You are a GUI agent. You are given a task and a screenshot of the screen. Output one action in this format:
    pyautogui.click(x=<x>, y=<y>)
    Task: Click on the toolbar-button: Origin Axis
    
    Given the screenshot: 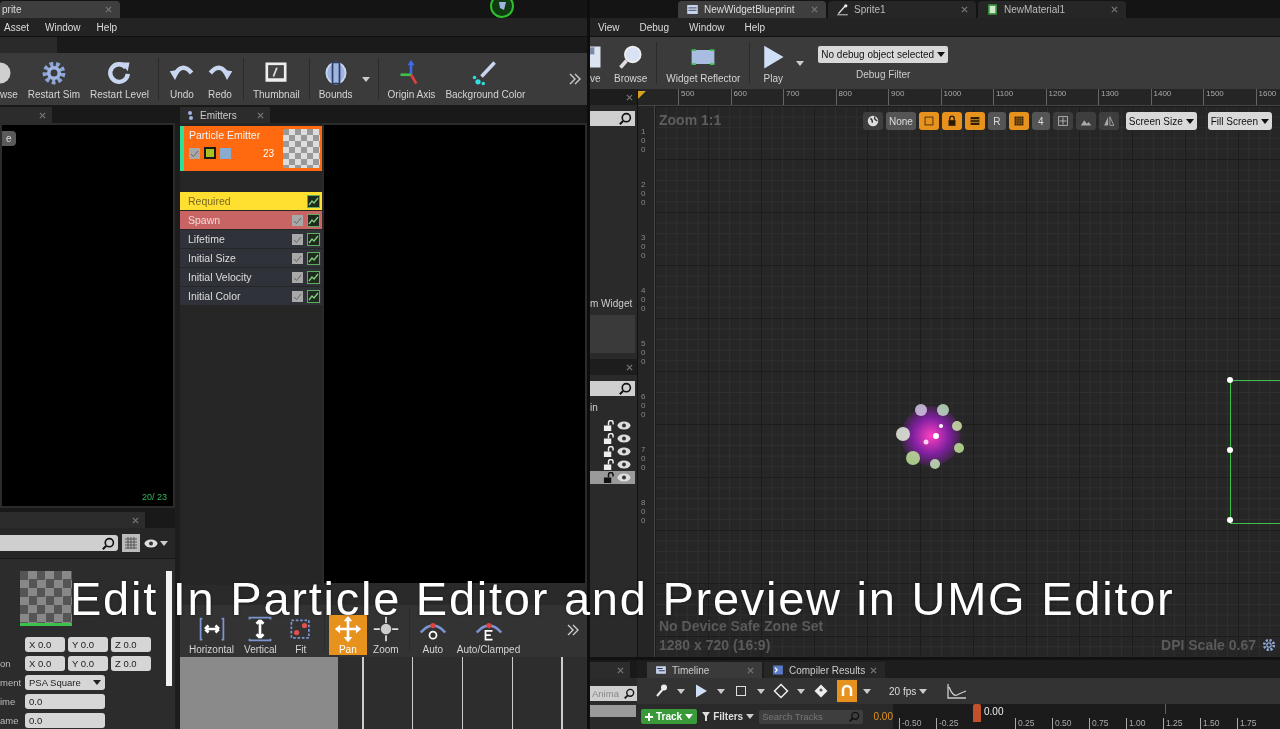 What is the action you would take?
    pyautogui.click(x=411, y=79)
    